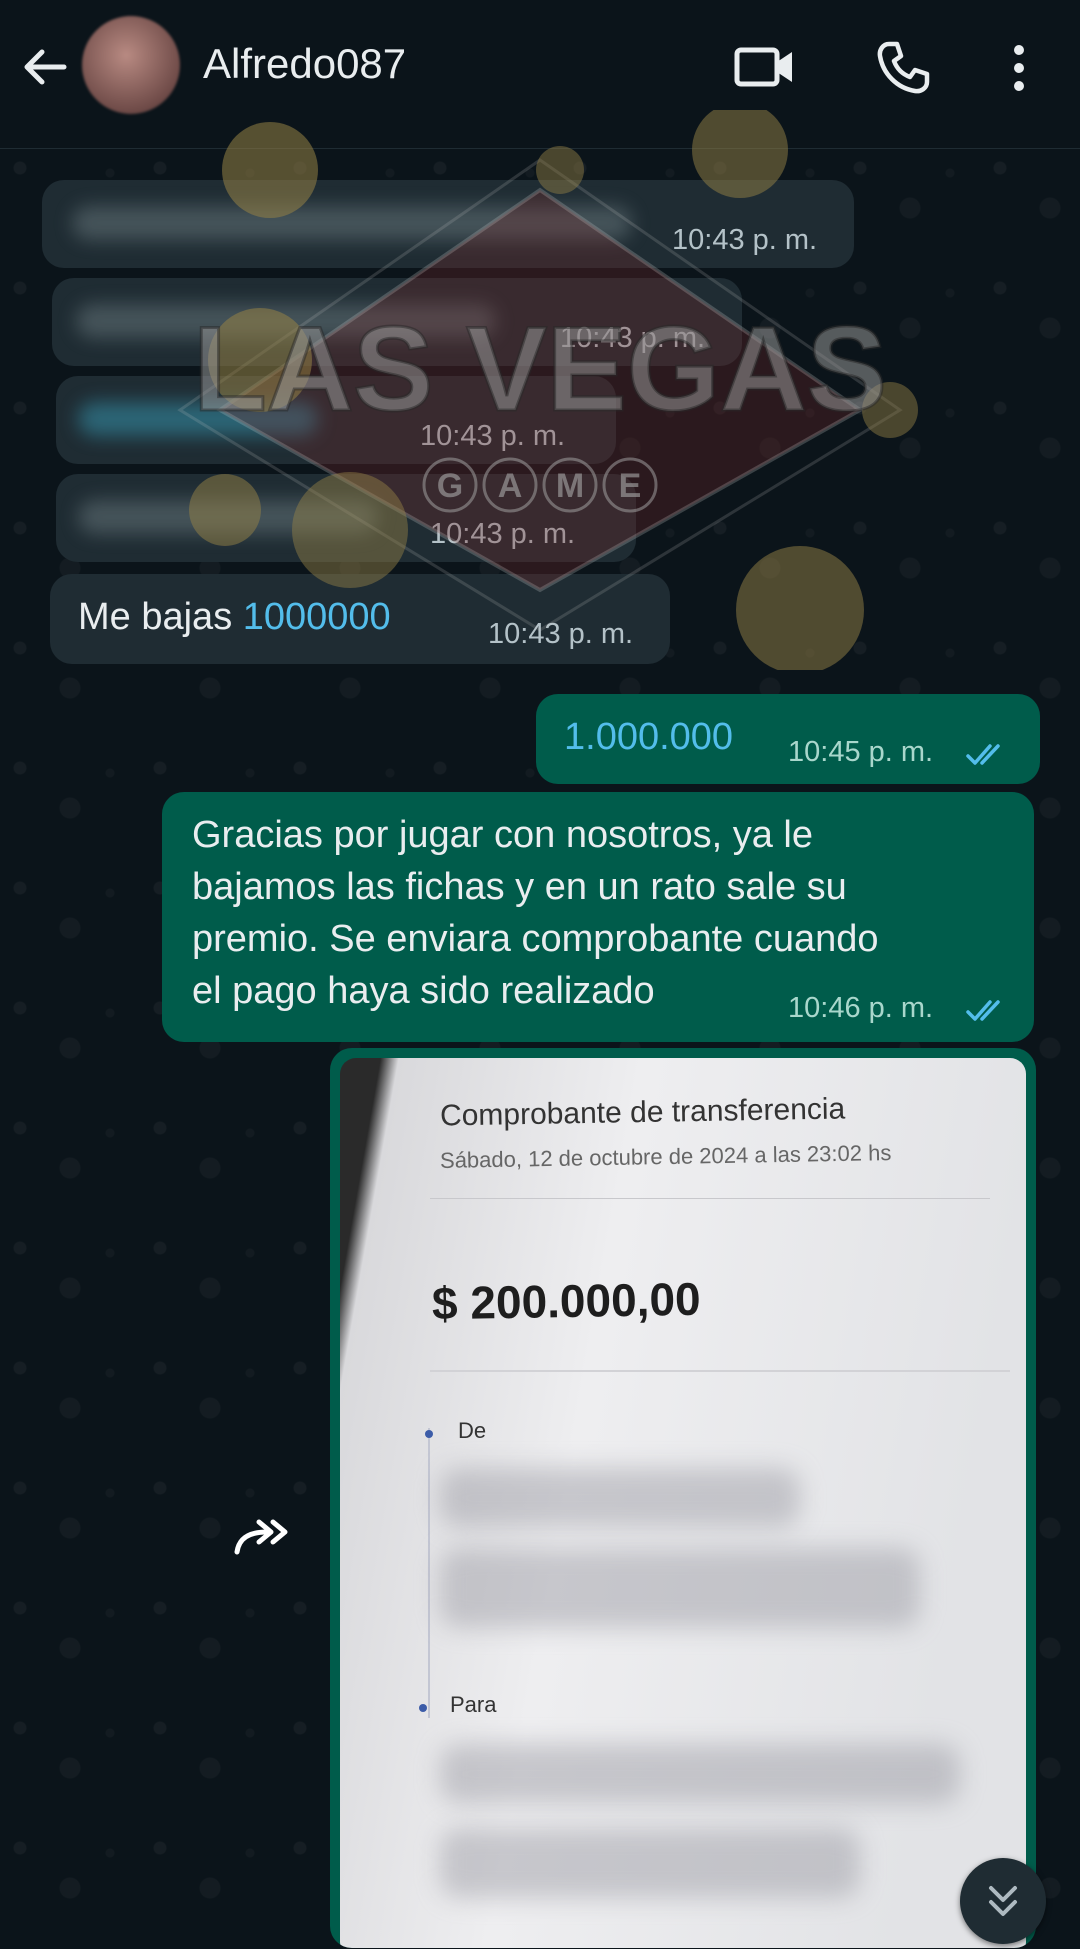 This screenshot has height=1949, width=1080. Describe the element at coordinates (1019, 68) in the screenshot. I see `more-vert-icon` at that location.